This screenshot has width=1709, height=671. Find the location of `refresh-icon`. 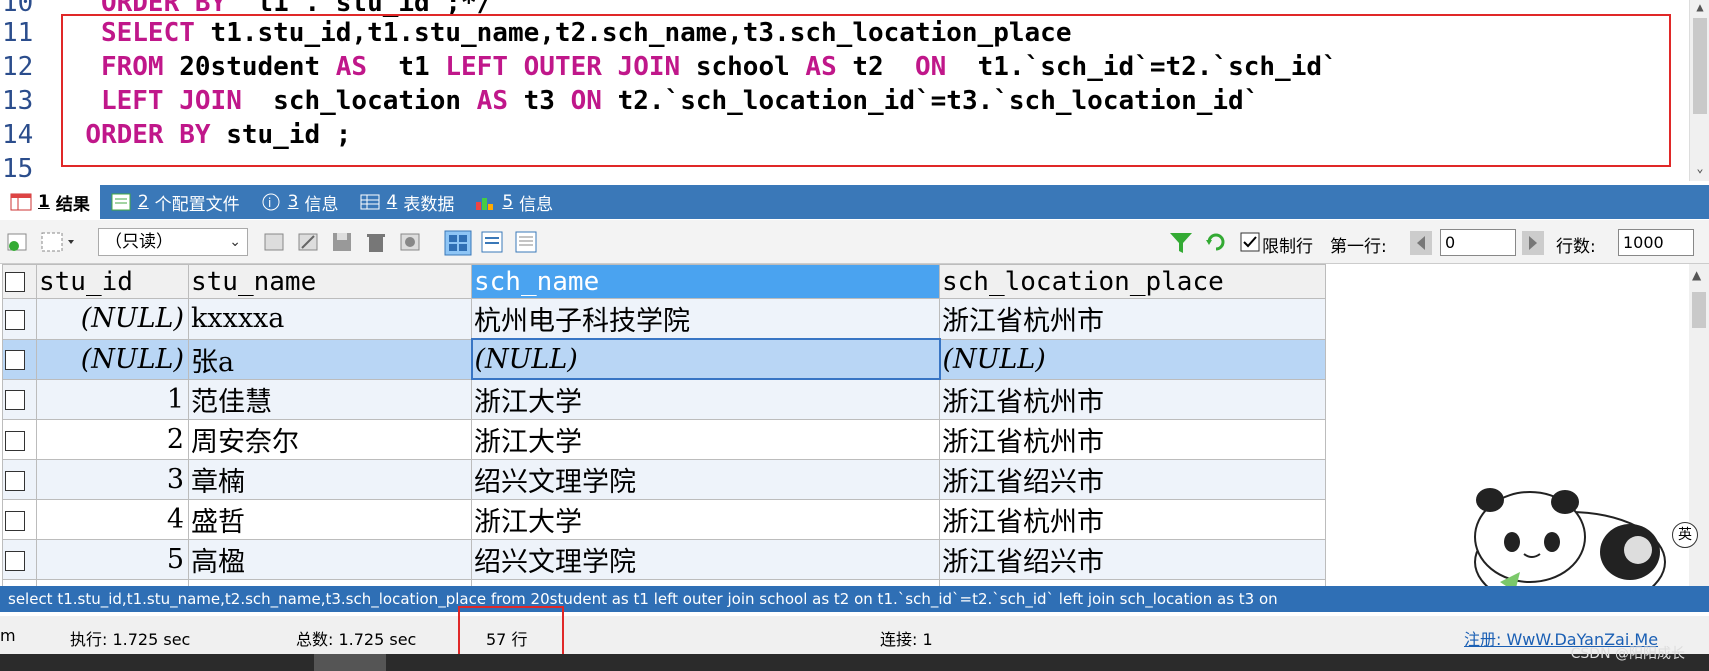

refresh-icon is located at coordinates (1216, 243).